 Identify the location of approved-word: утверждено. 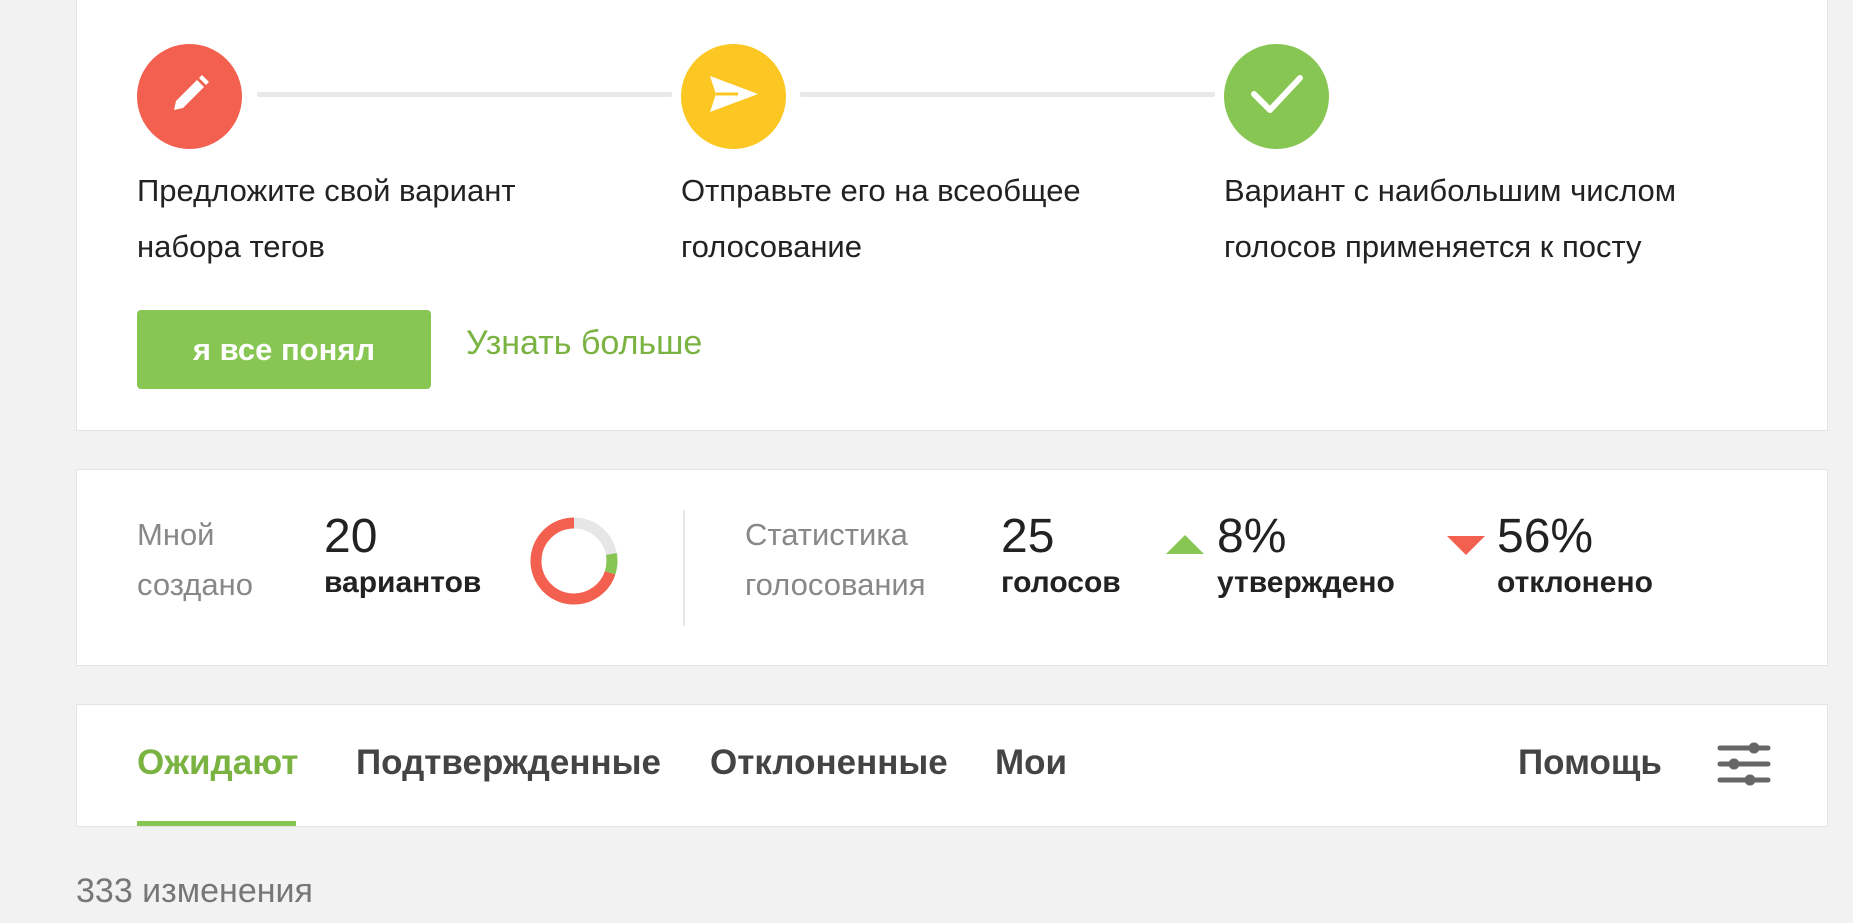
(1306, 582).